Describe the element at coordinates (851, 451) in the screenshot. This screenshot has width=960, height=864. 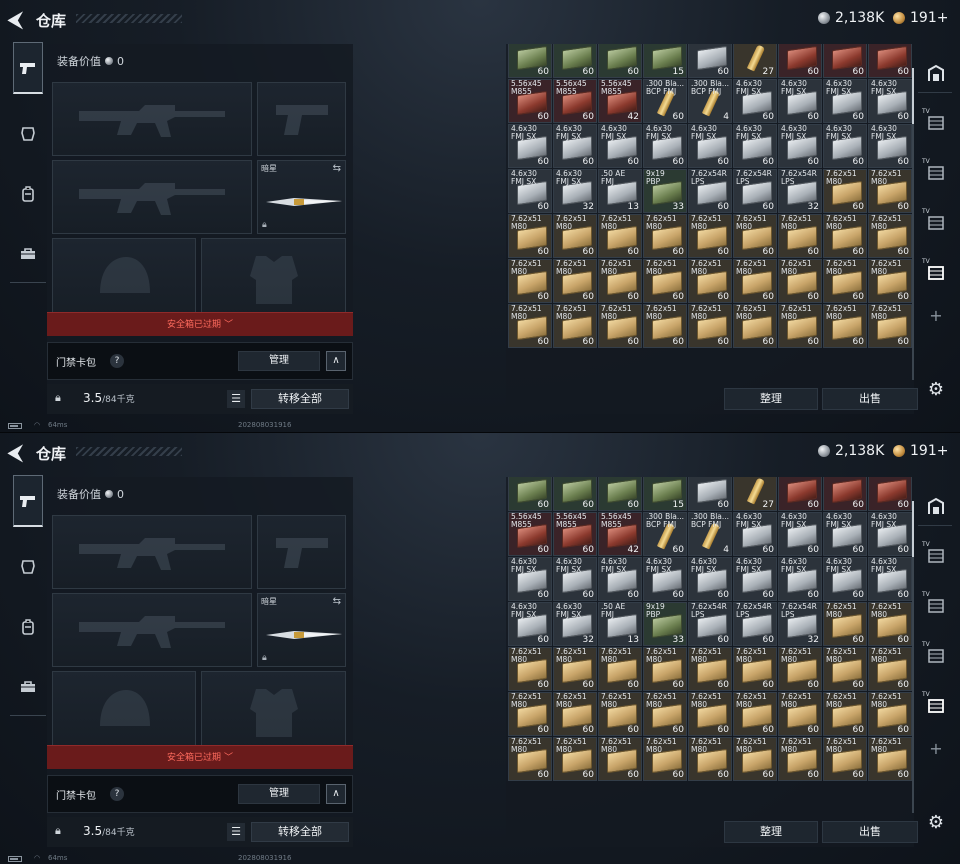
I see `silver-currency: 2,138K` at that location.